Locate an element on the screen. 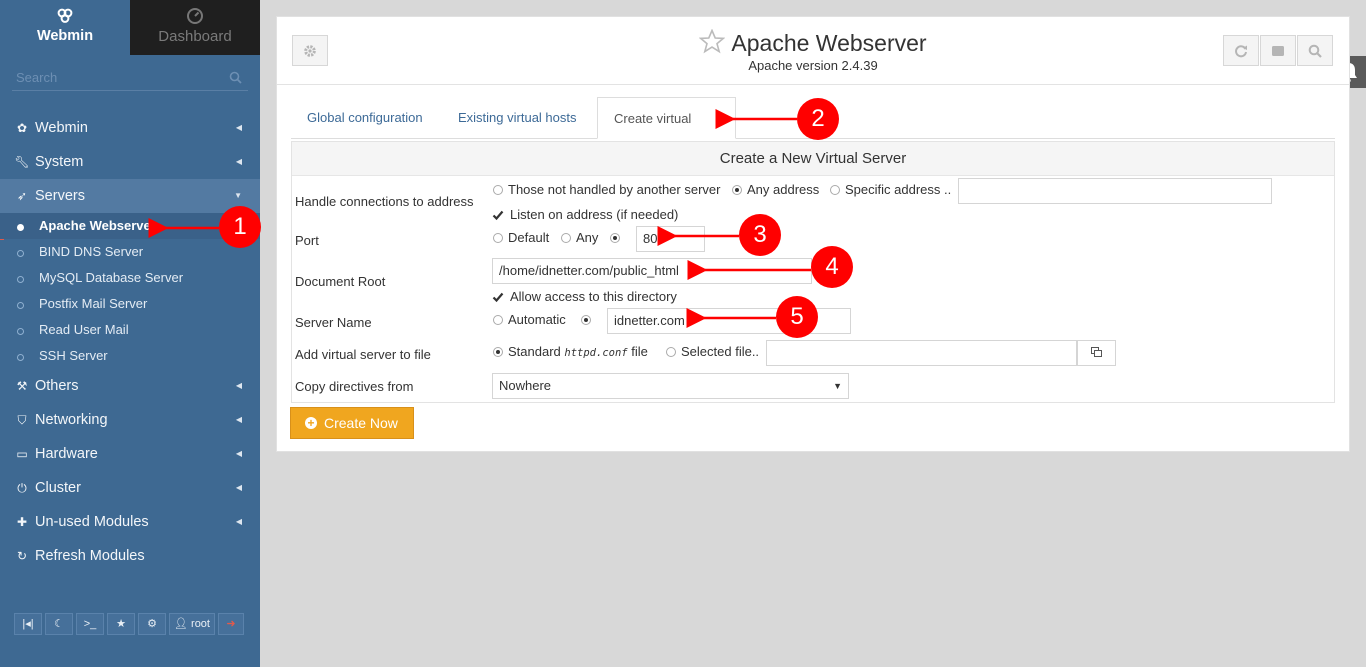  annotation-badge-1: 1 is located at coordinates (240, 227).